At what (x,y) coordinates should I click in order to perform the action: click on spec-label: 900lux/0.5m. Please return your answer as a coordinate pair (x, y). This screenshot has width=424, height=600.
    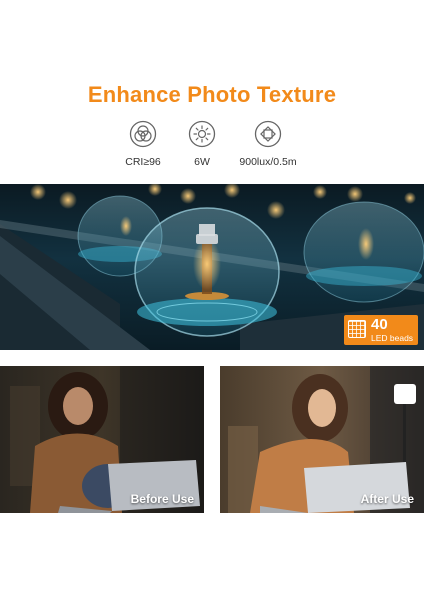
    Looking at the image, I should click on (268, 162).